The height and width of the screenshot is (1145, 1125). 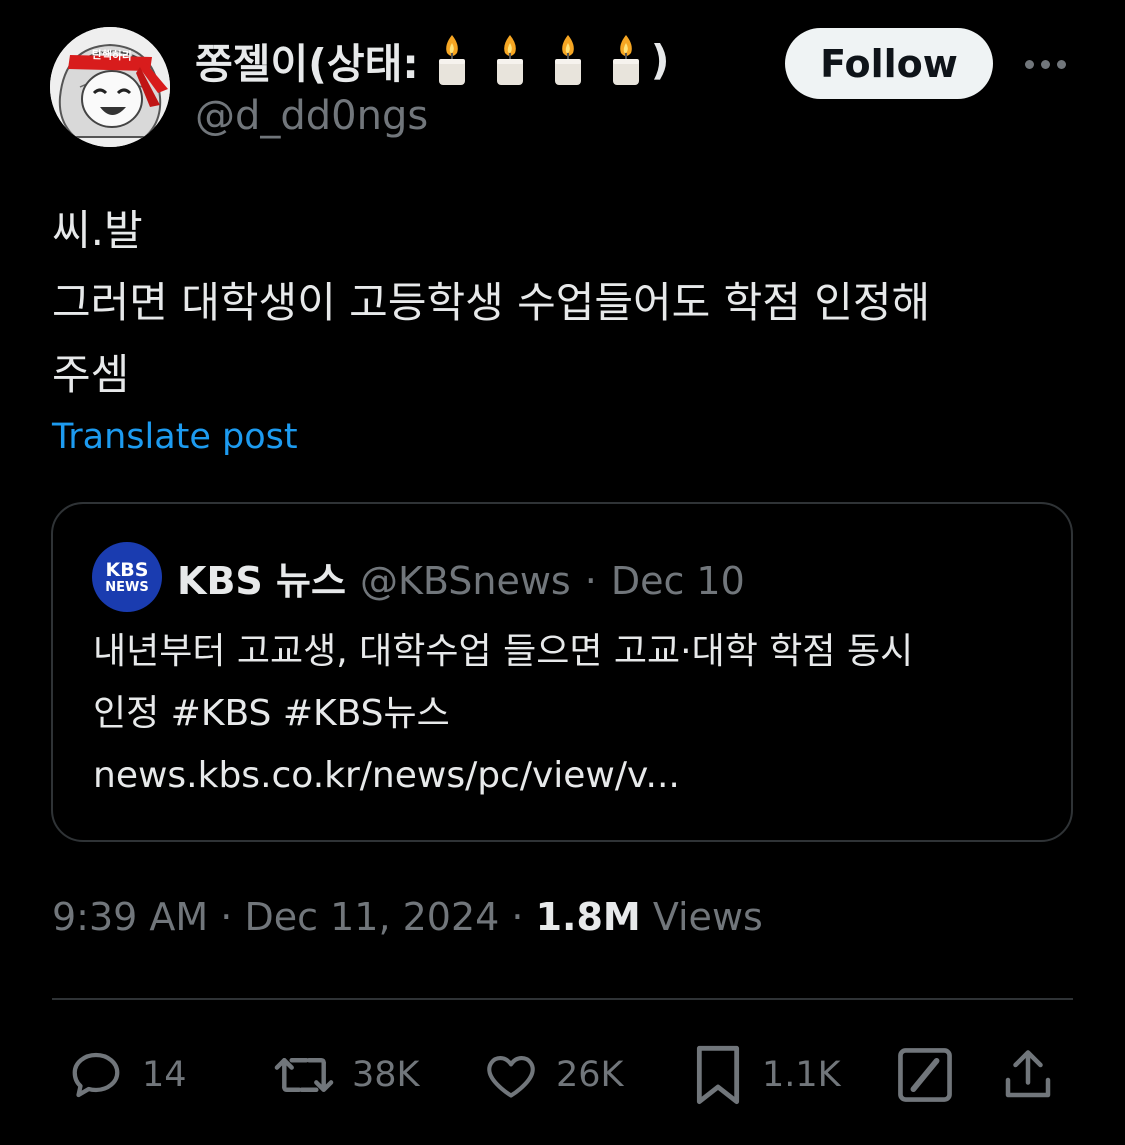 I want to click on author-name-suffix: ), so click(x=660, y=60).